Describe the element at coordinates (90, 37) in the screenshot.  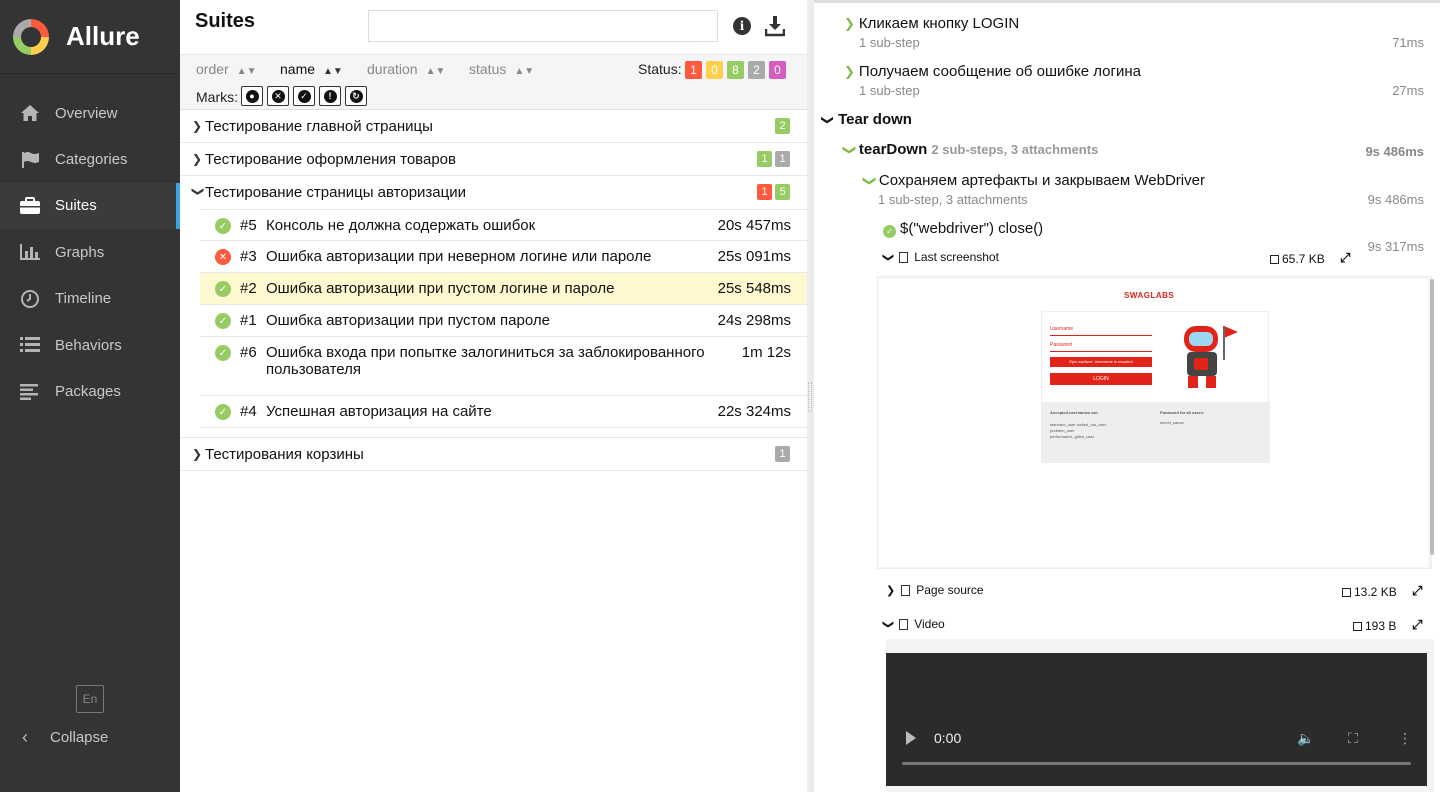
I see `brand: Allure` at that location.